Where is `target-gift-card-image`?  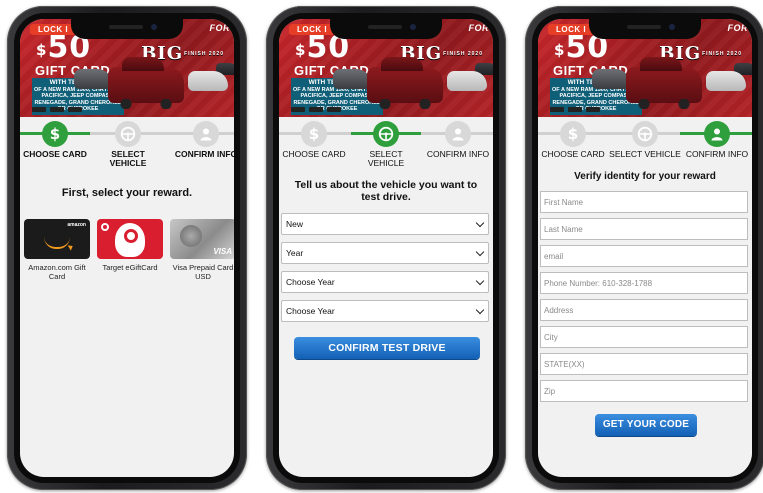 target-gift-card-image is located at coordinates (130, 239).